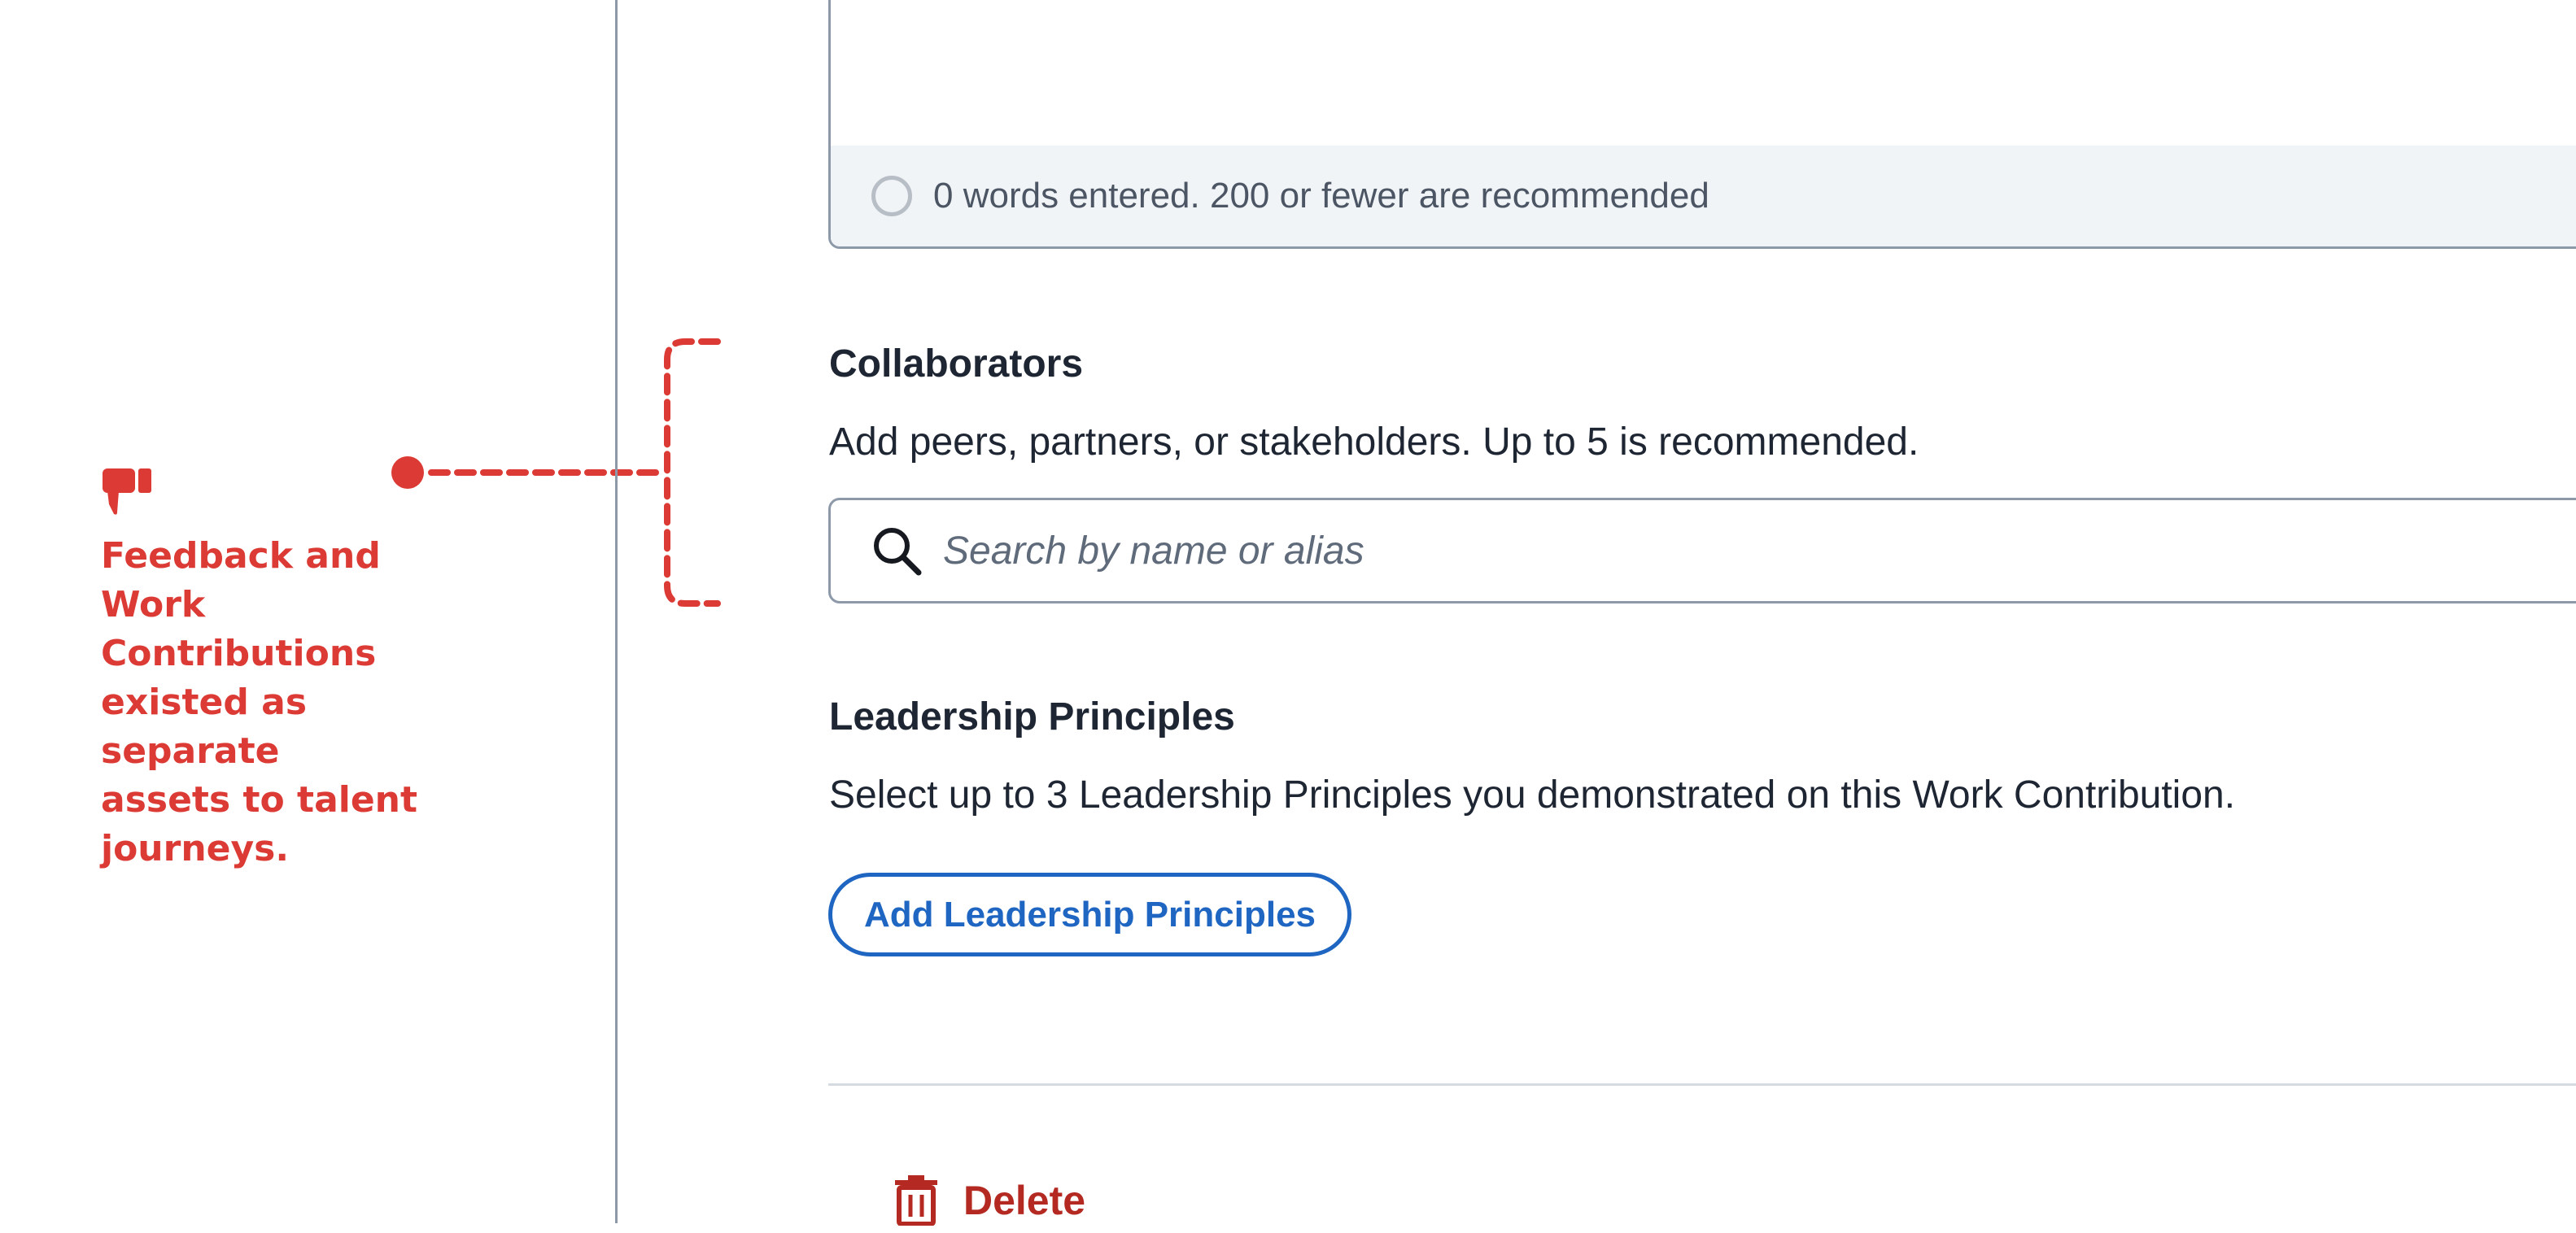 The height and width of the screenshot is (1233, 2576). I want to click on delete-button: Delete, so click(990, 1200).